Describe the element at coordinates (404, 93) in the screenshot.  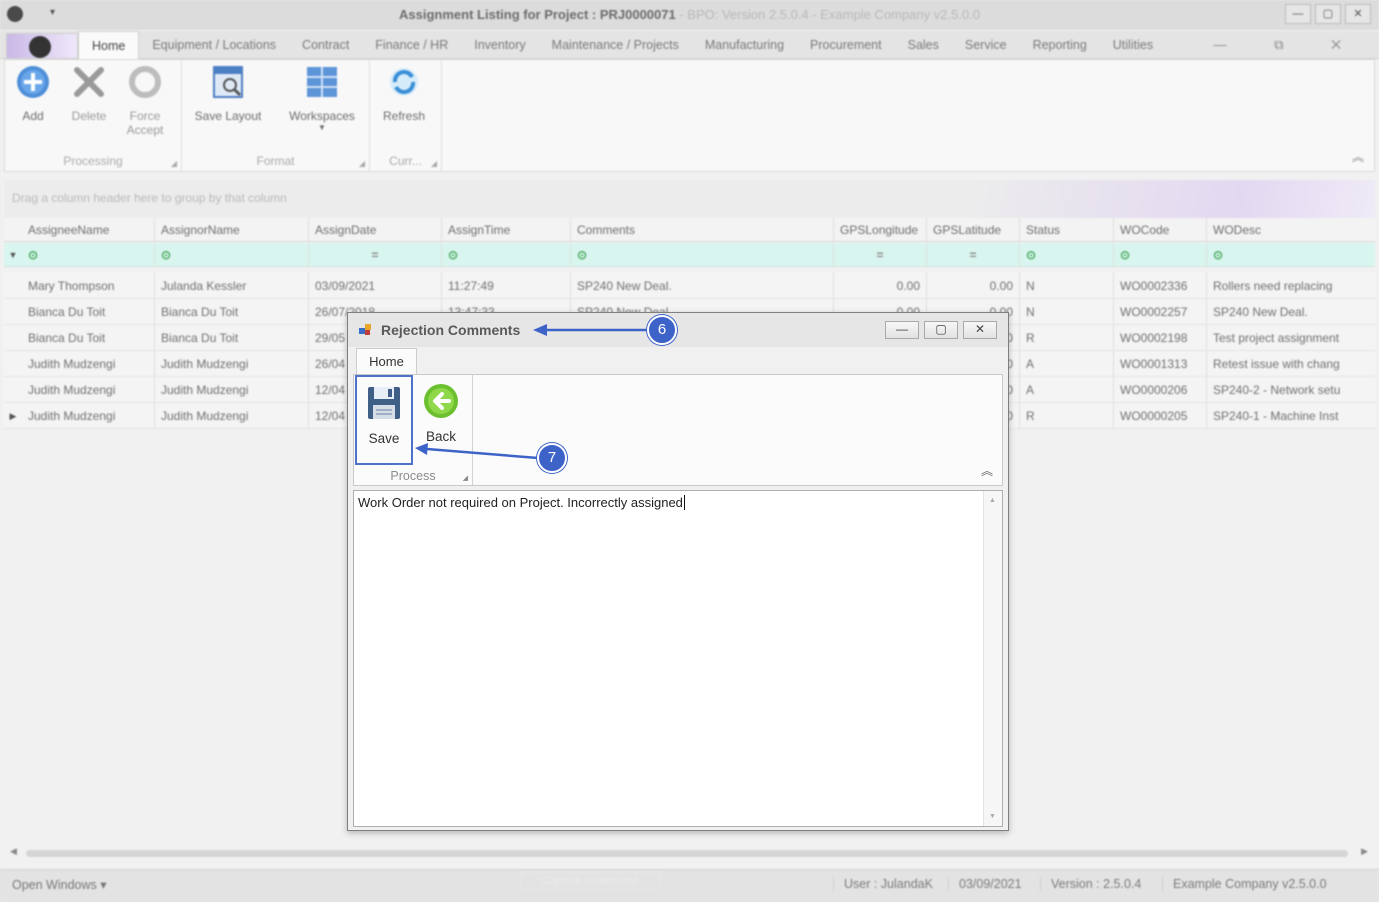
I see `refresh-button: Refresh` at that location.